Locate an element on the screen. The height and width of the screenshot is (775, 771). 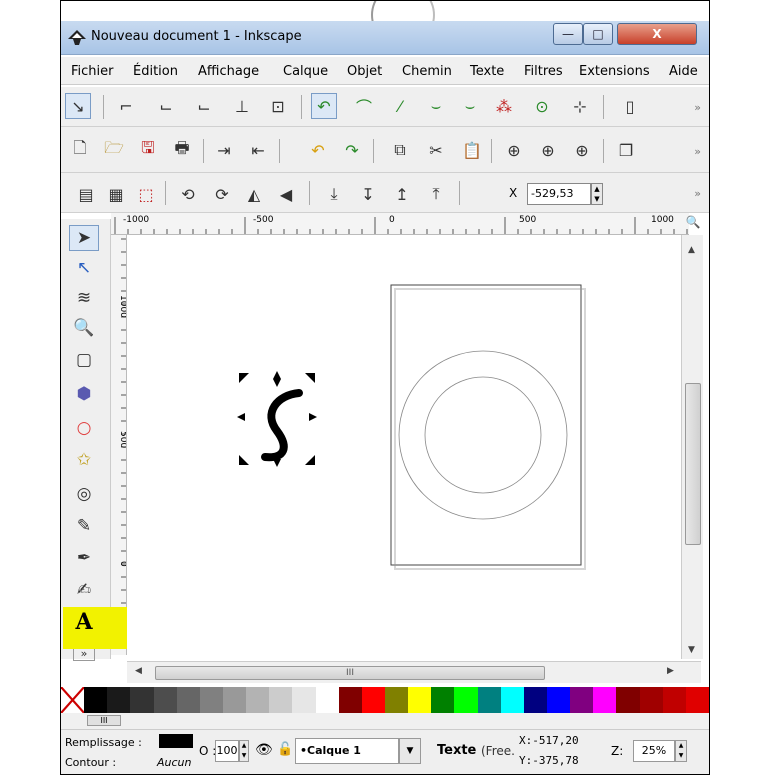
vertical-scrollbar: ▲ ▼ is located at coordinates (692, 447).